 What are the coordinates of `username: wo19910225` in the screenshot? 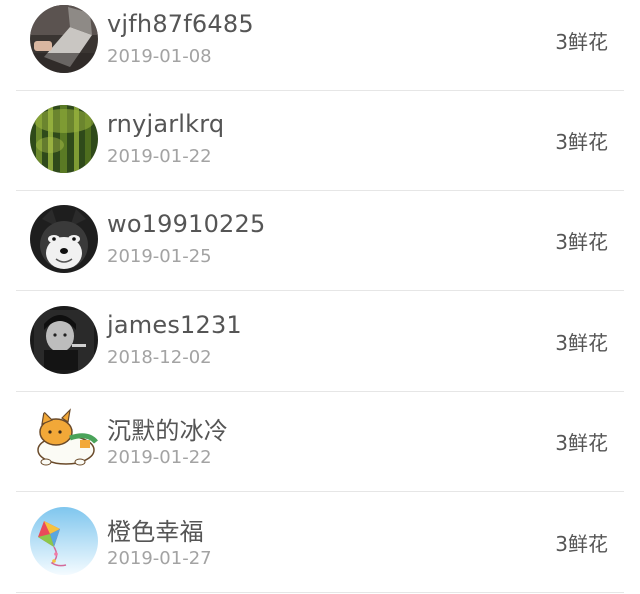 It's located at (186, 224).